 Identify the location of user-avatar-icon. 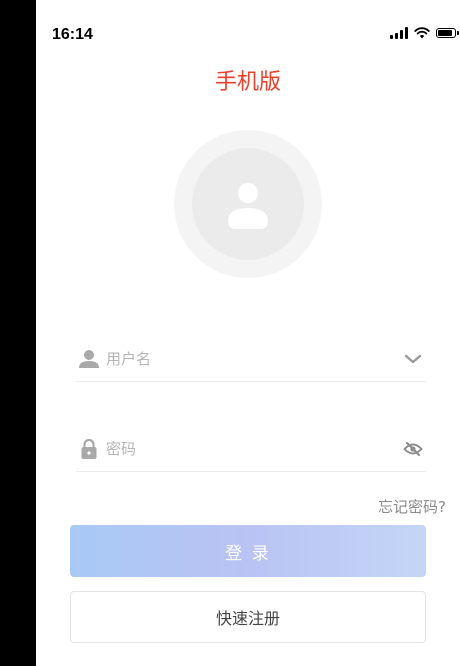
(248, 206).